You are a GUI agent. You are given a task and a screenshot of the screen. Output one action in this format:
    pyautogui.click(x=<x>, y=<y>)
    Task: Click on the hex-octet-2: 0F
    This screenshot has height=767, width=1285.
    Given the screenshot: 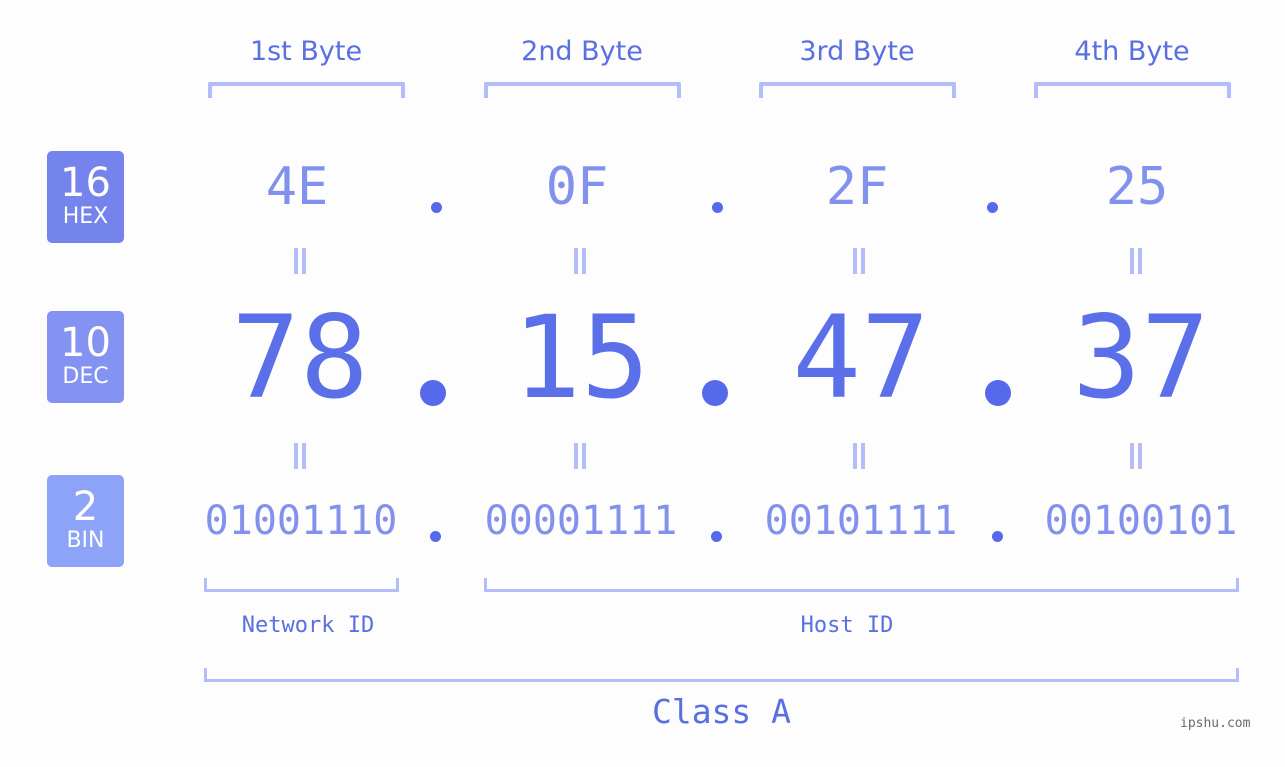 What is the action you would take?
    pyautogui.click(x=577, y=187)
    